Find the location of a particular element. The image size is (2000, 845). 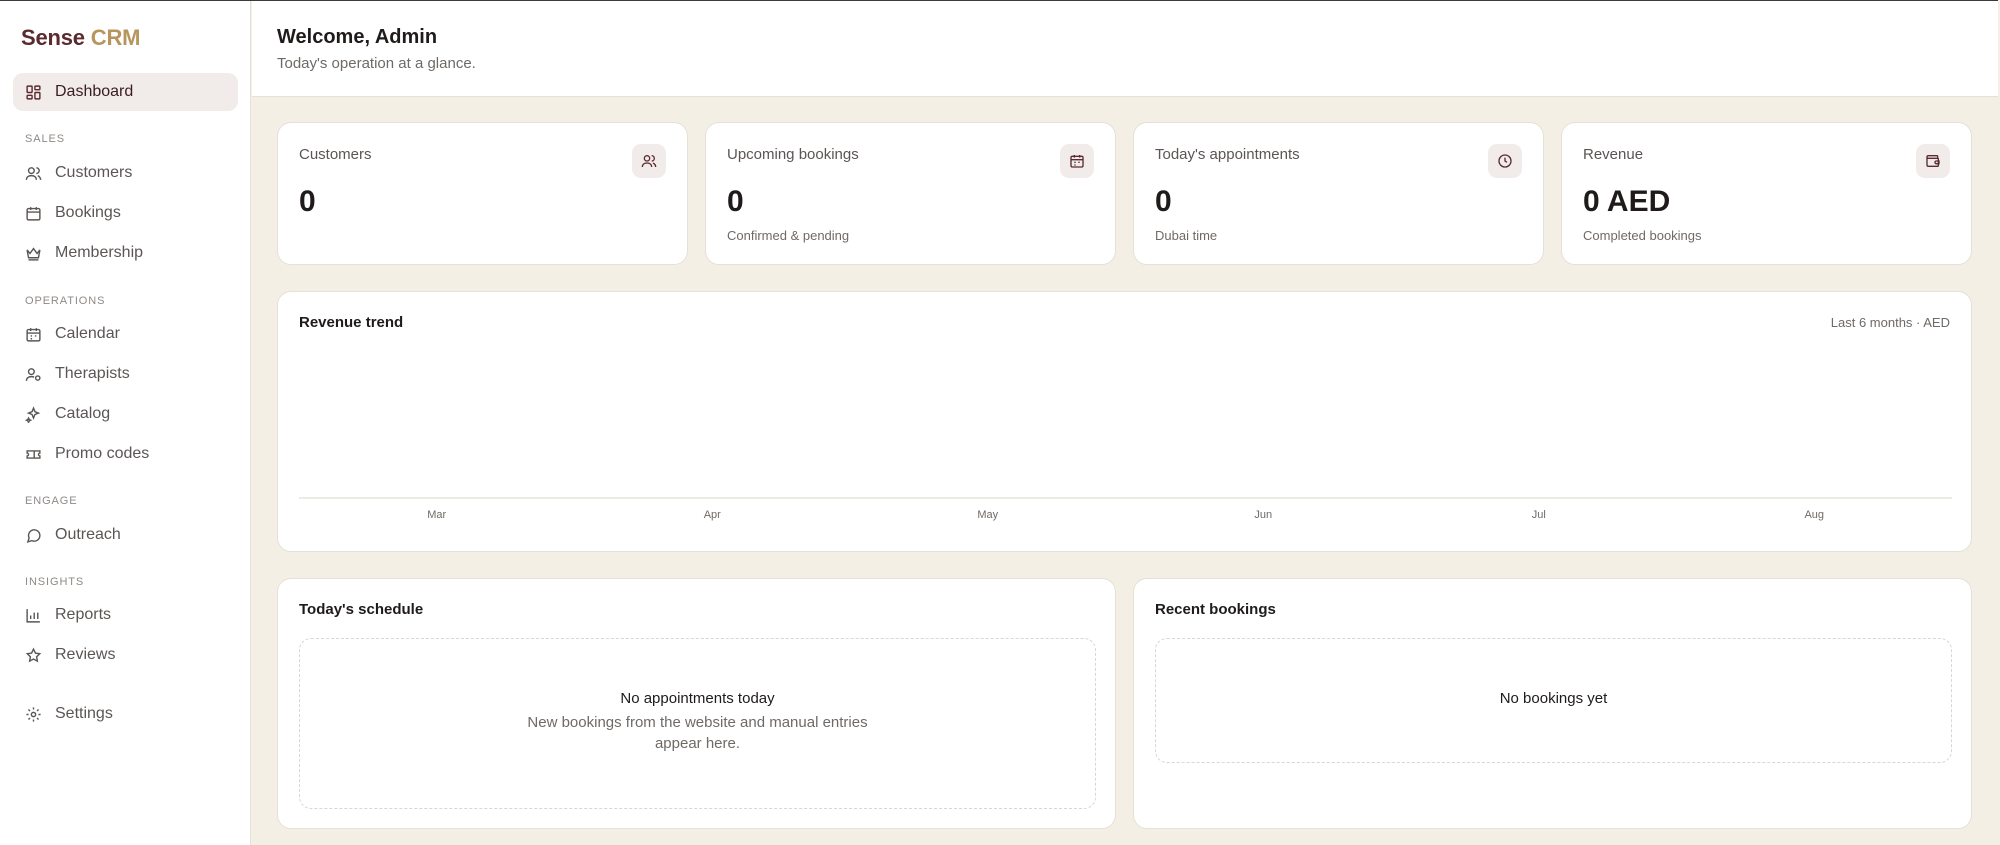

revenue-chart: Mar Apr May Jun Jul Aug is located at coordinates (1125, 509).